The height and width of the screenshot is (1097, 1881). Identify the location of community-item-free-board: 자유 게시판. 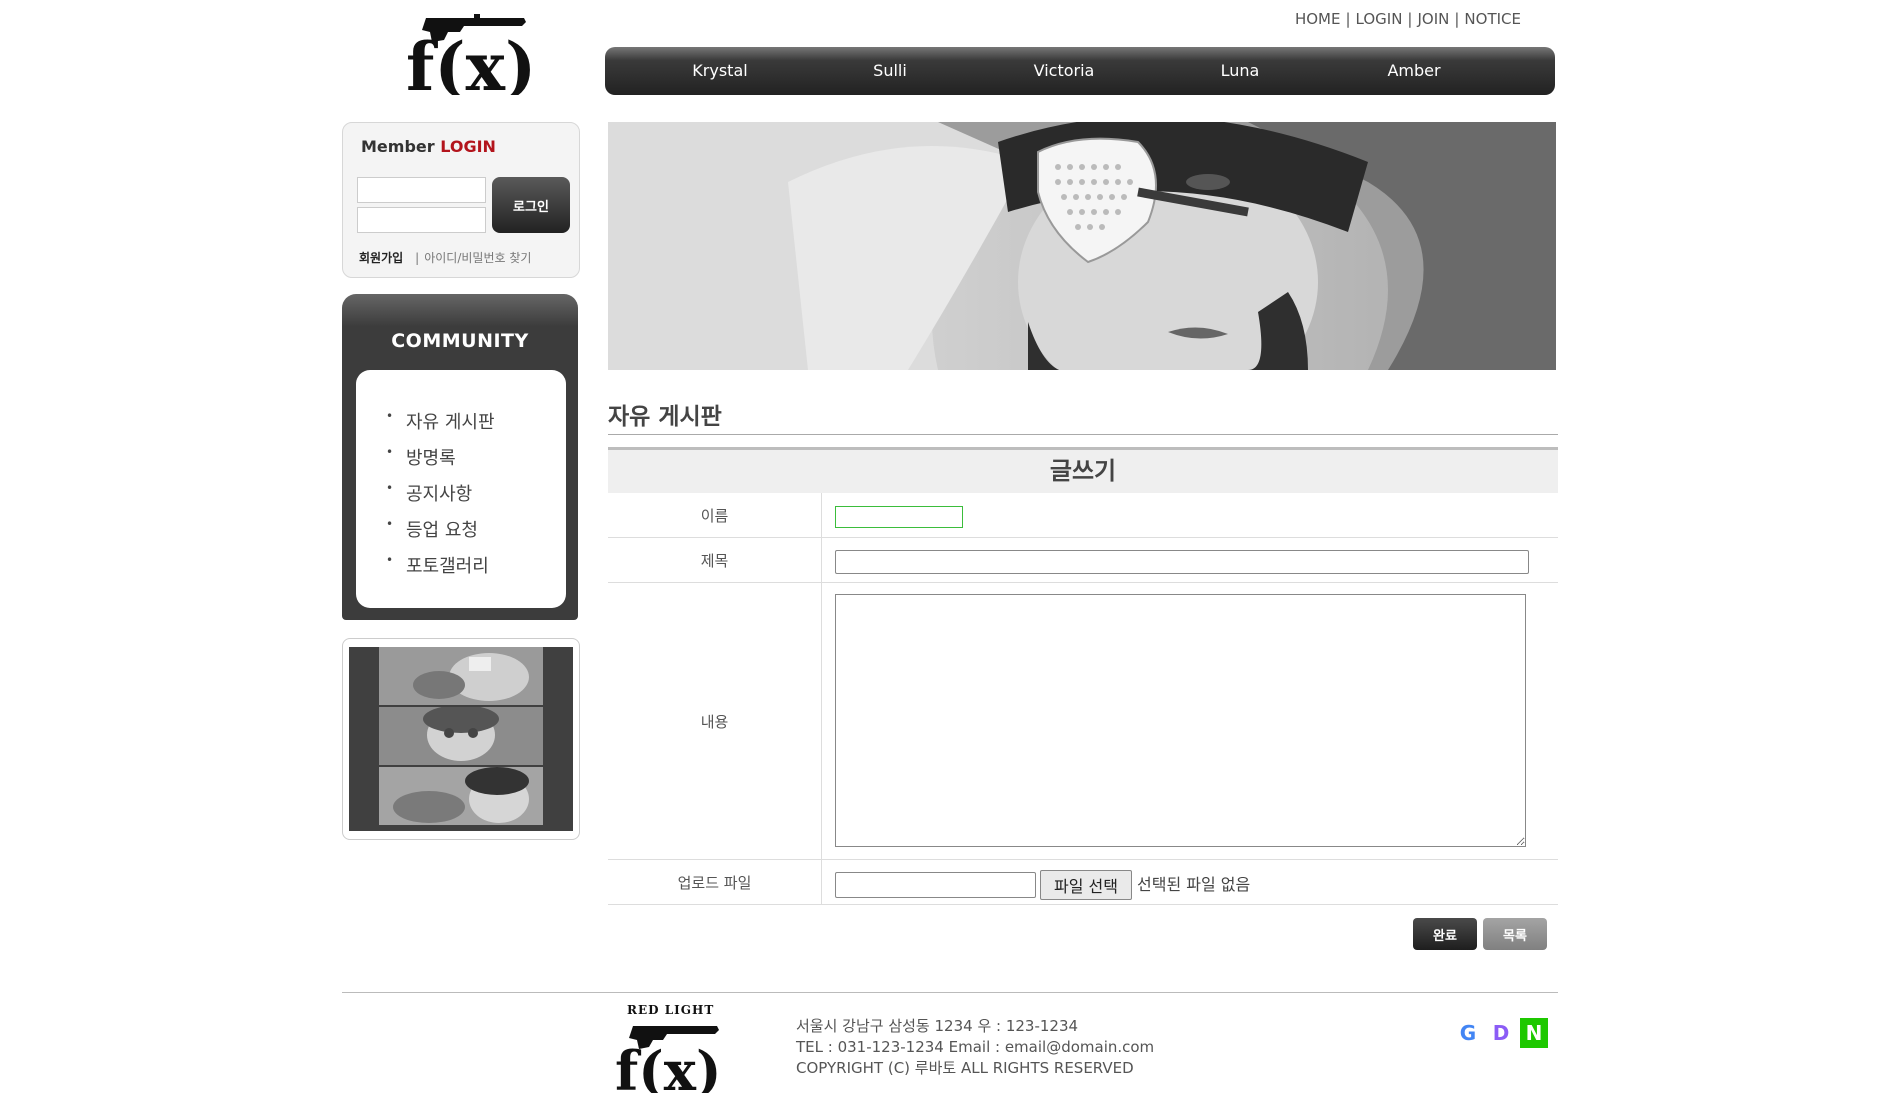
(461, 426).